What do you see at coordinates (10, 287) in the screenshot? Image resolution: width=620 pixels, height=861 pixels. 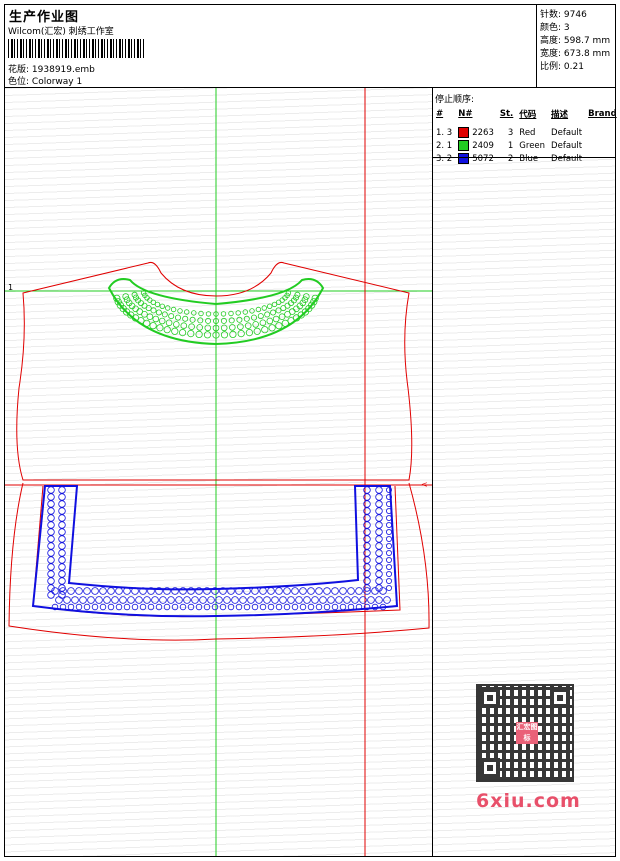 I see `left-marker: 1` at bounding box center [10, 287].